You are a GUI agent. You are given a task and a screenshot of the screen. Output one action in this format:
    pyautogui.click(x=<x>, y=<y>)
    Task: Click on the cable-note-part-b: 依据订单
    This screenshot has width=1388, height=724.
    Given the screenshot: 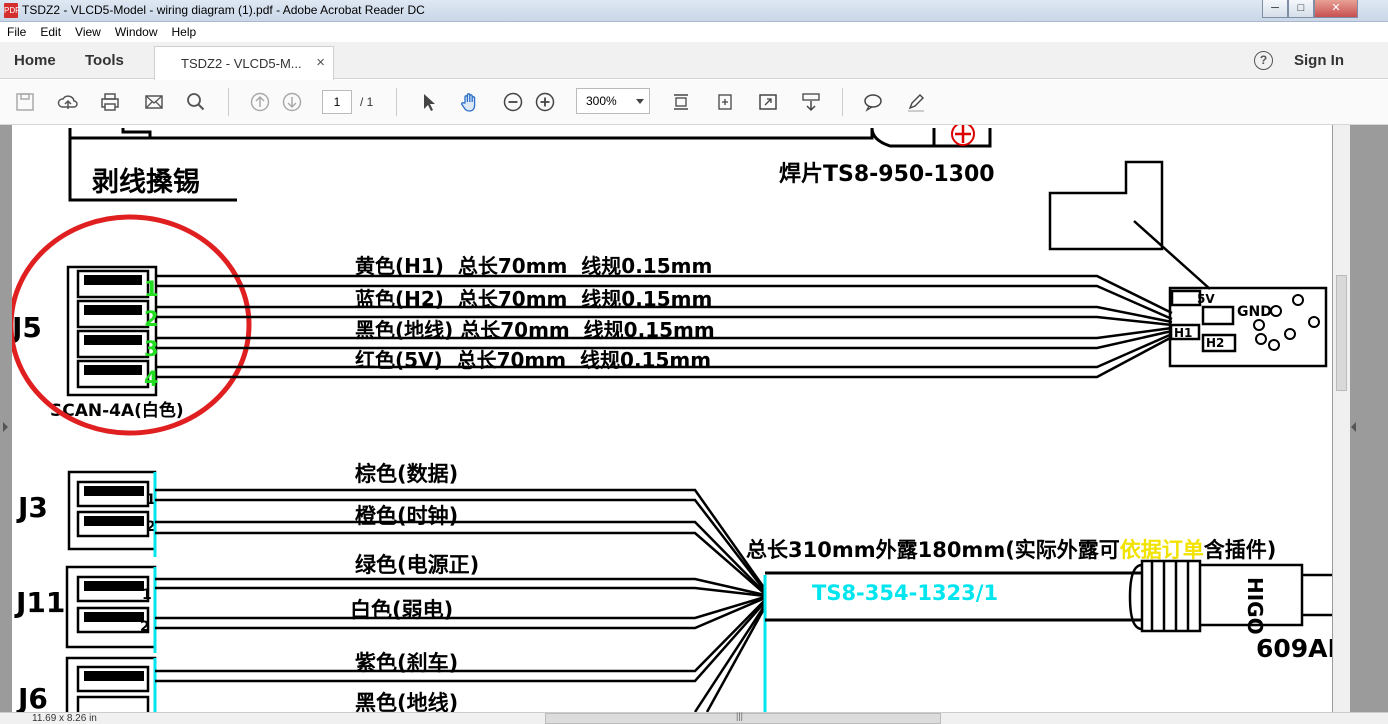 What is the action you would take?
    pyautogui.click(x=1162, y=550)
    